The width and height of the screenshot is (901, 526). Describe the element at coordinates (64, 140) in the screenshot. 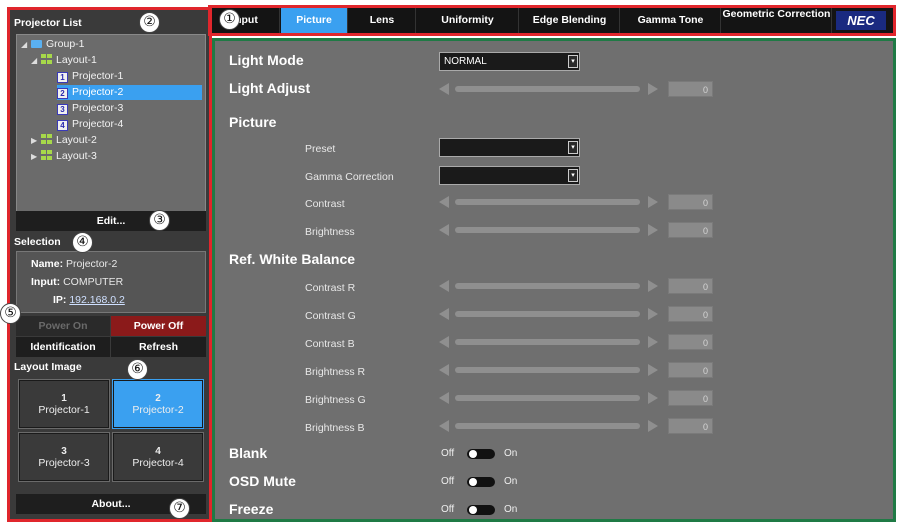

I see `tree-item-layout-2: ▶ Layout-2` at that location.